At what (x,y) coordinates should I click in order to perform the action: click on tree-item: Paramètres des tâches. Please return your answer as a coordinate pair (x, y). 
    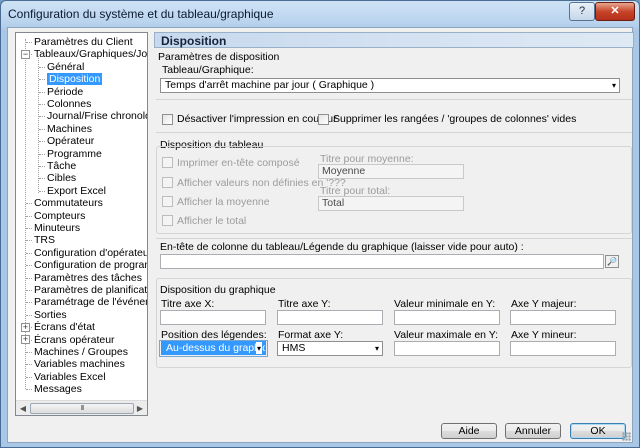
    Looking at the image, I should click on (88, 278).